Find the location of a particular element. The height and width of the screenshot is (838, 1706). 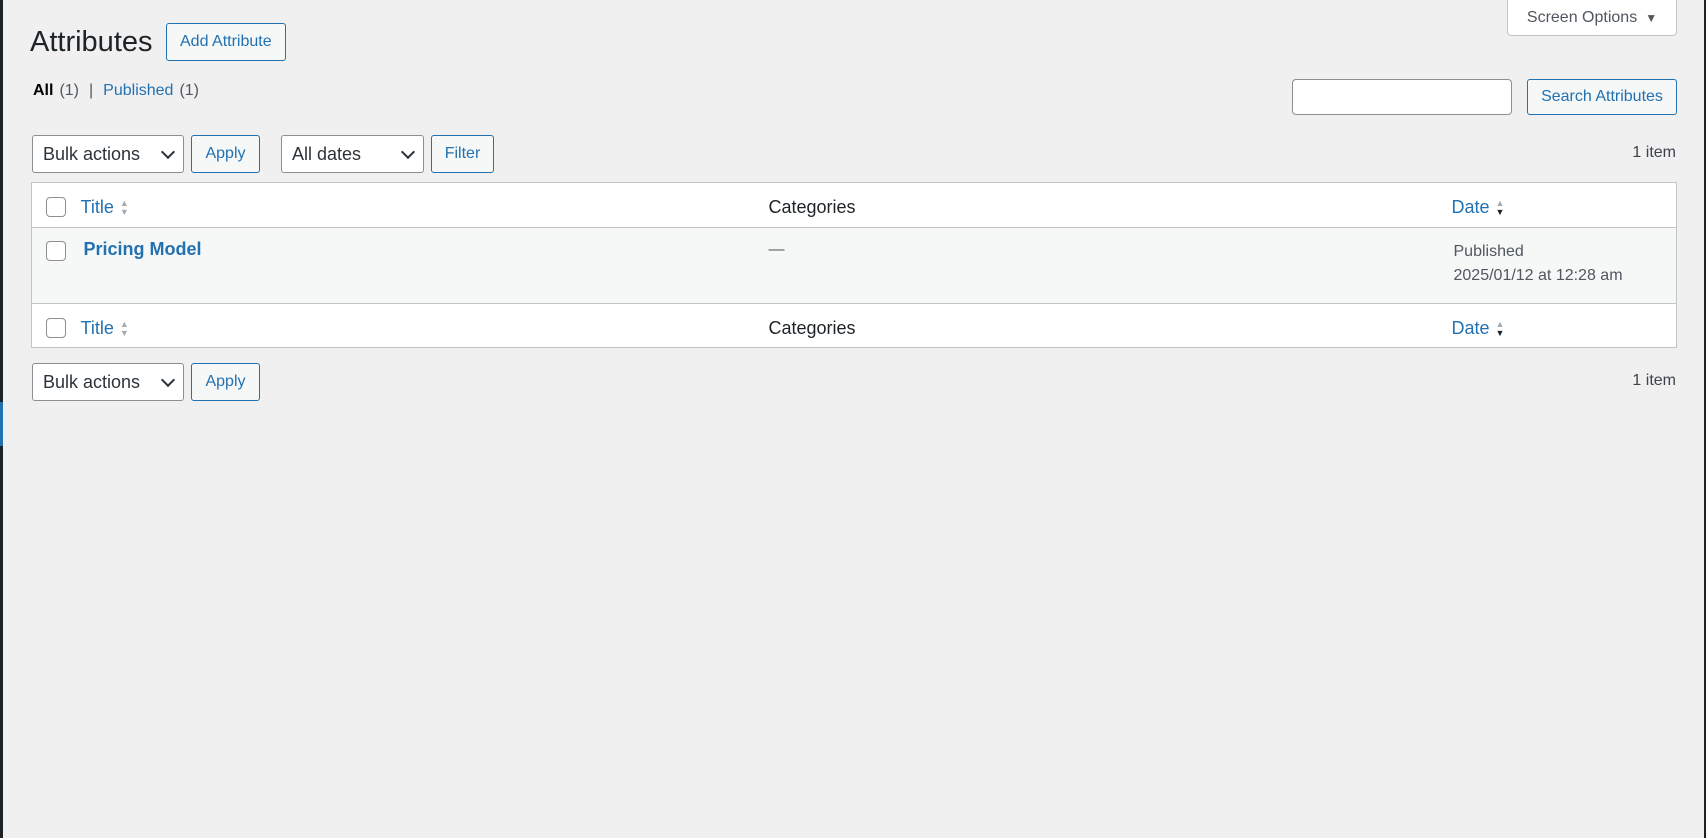

date-filter-select: All dates is located at coordinates (352, 154).